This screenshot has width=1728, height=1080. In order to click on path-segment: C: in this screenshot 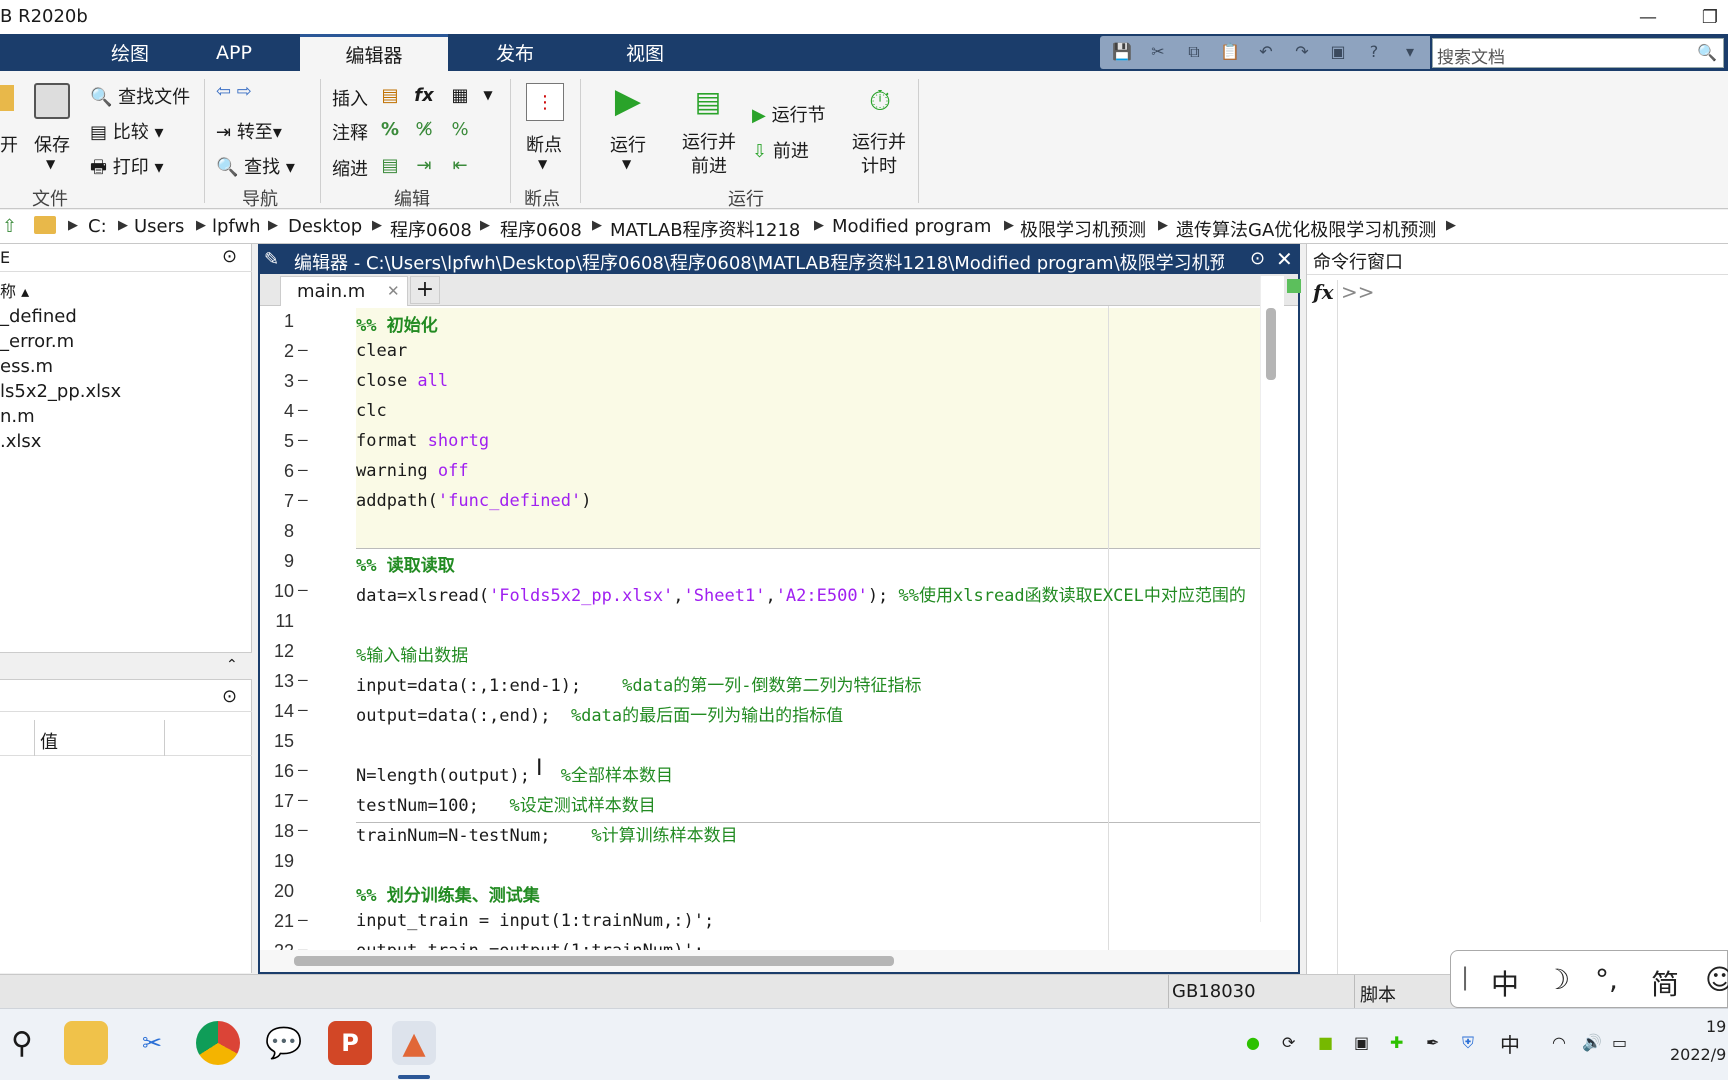, I will do `click(97, 226)`.